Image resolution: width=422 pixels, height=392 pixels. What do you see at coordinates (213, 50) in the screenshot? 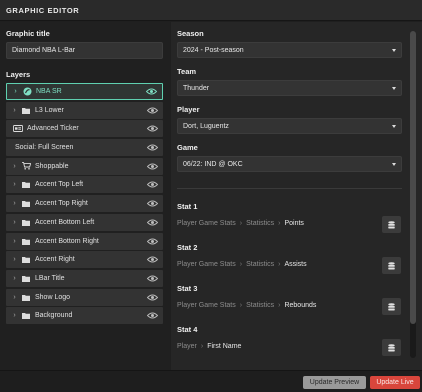
I see `season-value: 2024 - Post-season` at bounding box center [213, 50].